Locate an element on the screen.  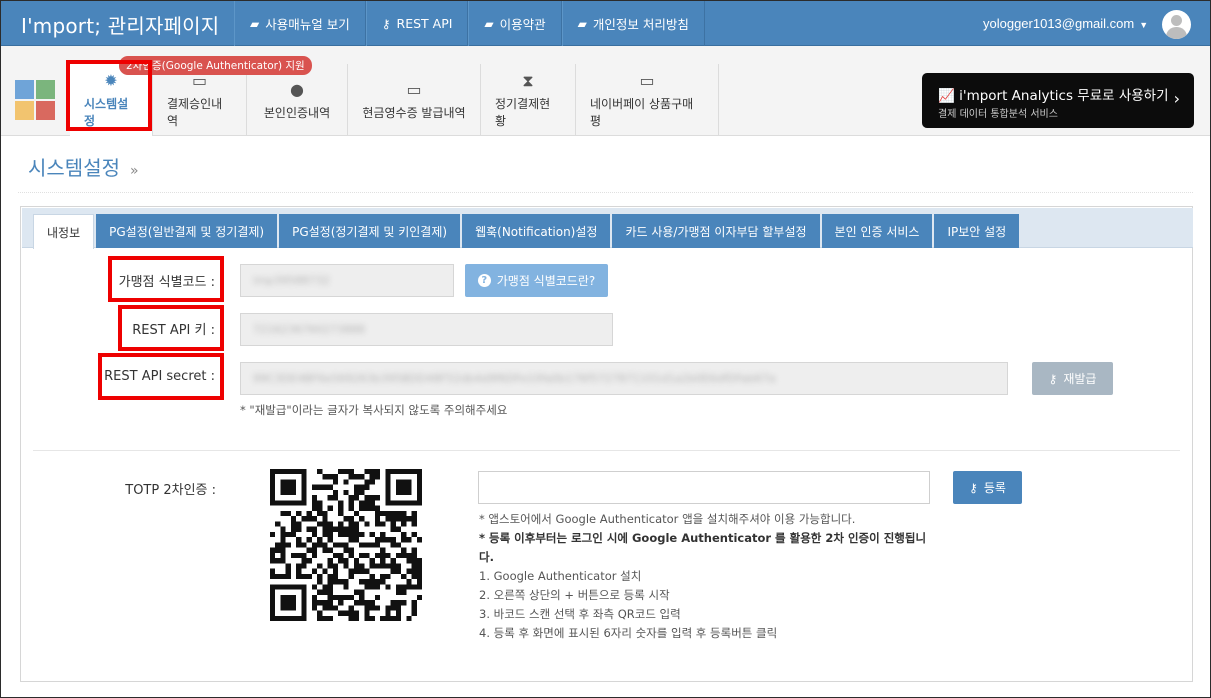
nav-link-manual: ▰ 사용매뉴얼 보기 is located at coordinates (300, 23).